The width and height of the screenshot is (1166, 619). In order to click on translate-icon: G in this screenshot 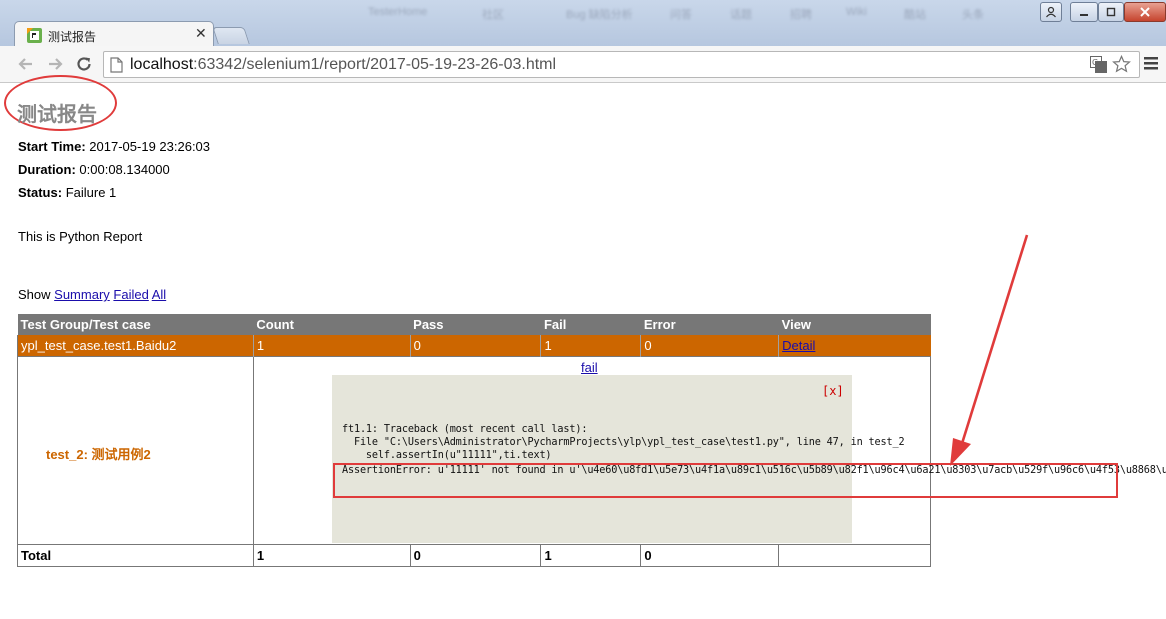, I will do `click(1098, 64)`.